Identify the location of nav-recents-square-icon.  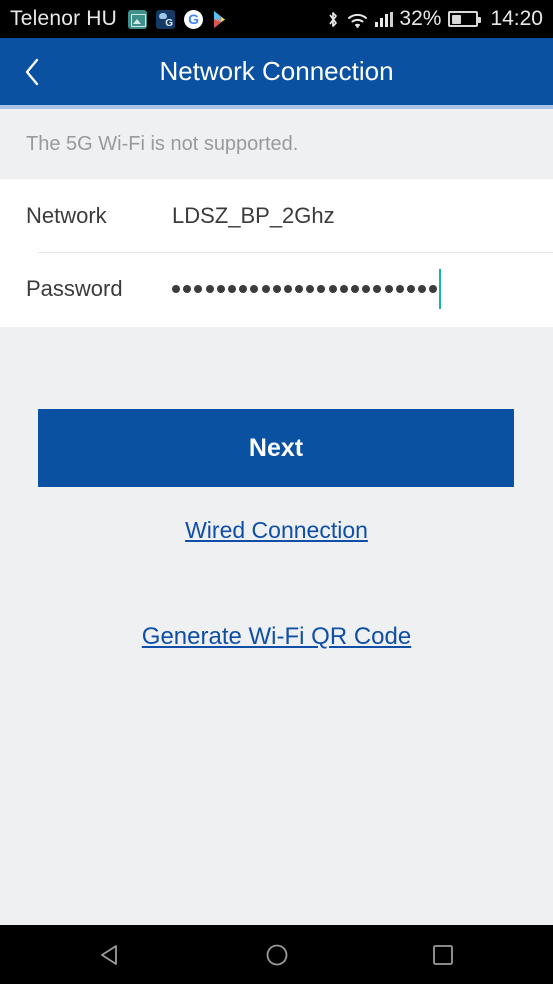
(443, 955).